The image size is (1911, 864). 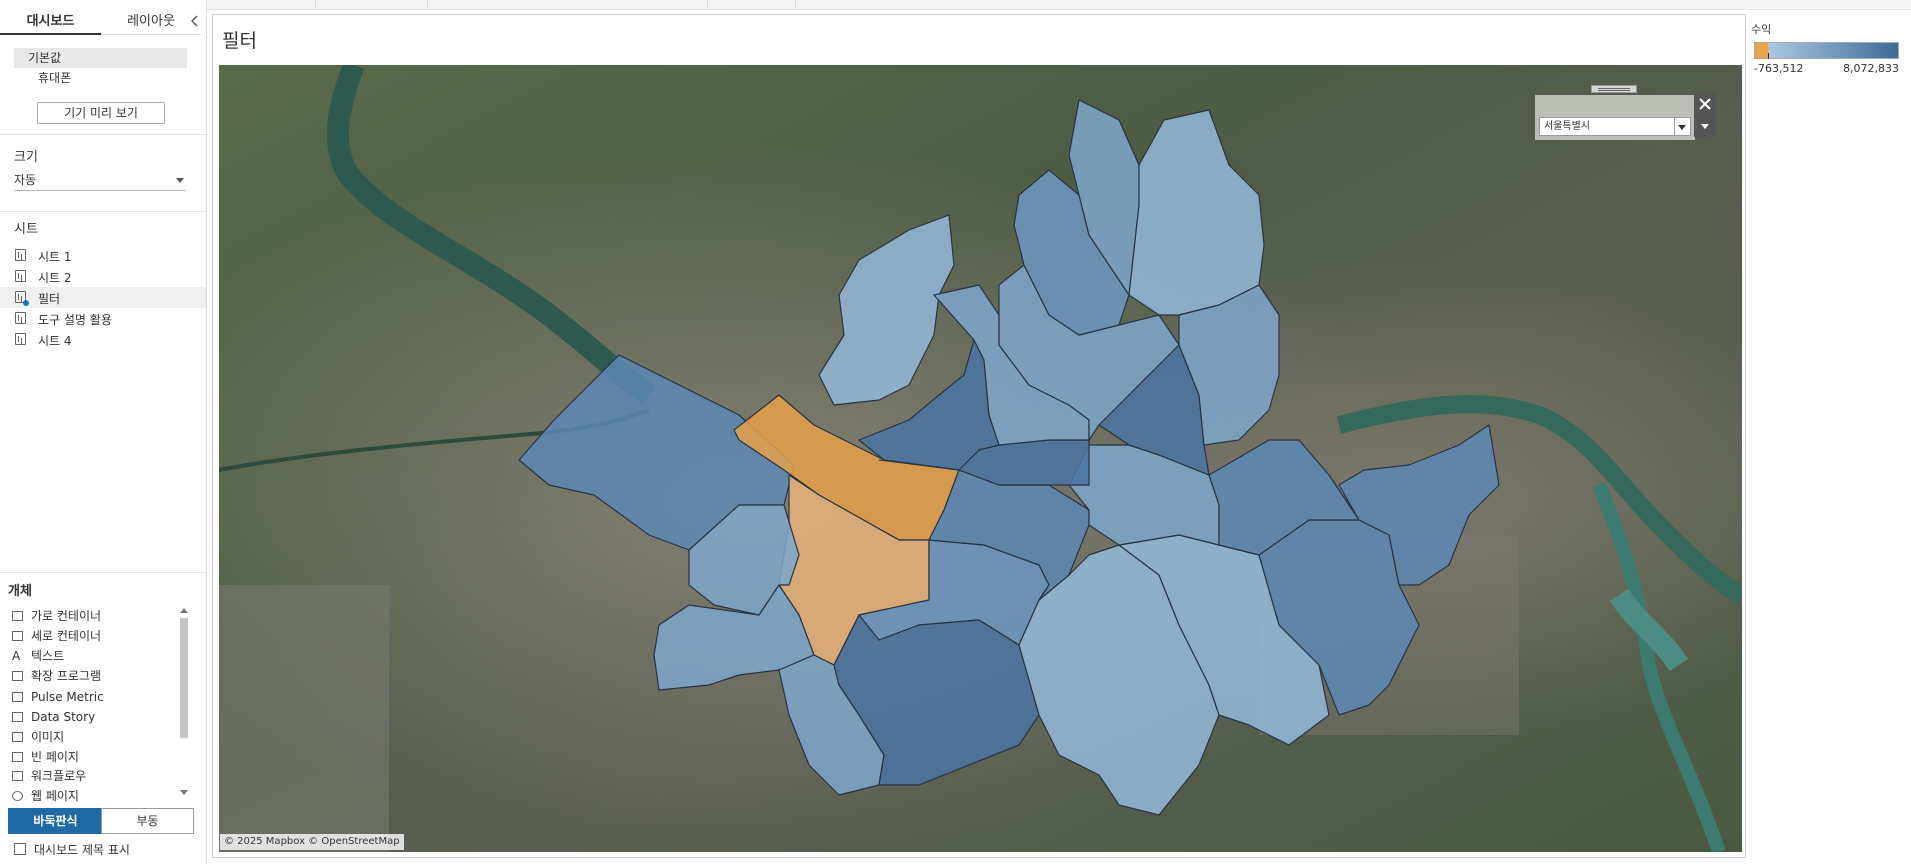 What do you see at coordinates (17, 697) in the screenshot?
I see `pulse-metric-icon` at bounding box center [17, 697].